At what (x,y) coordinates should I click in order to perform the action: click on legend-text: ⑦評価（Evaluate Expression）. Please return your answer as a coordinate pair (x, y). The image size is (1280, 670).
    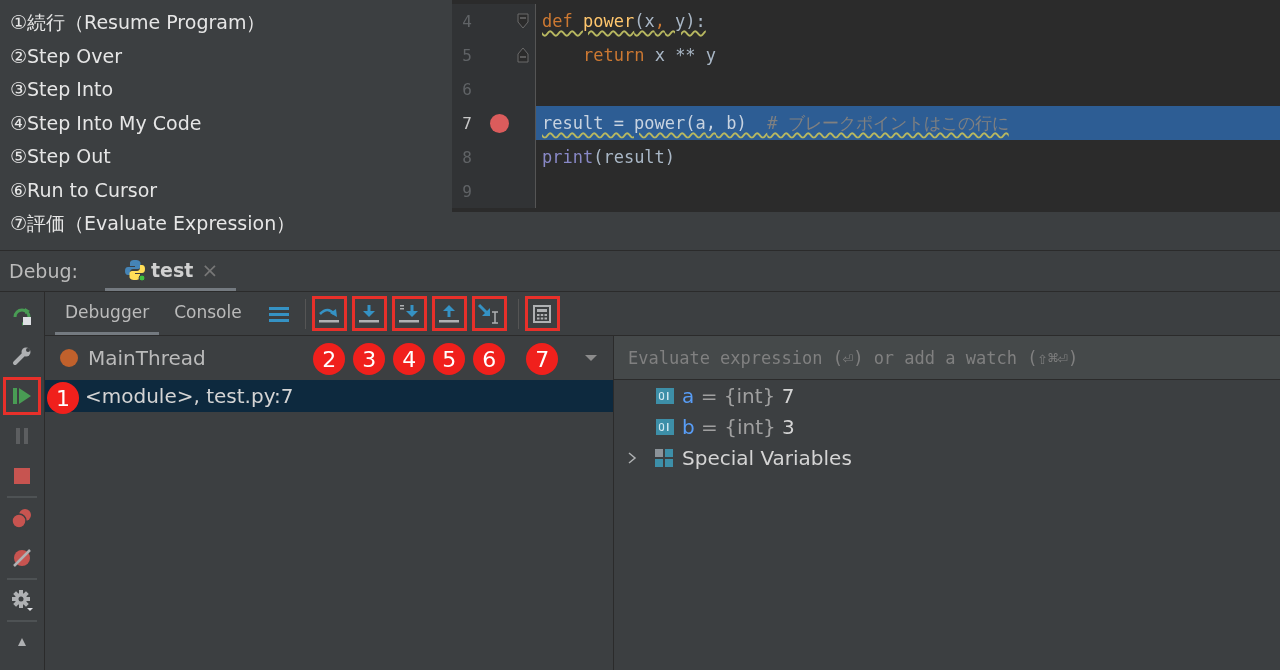
    Looking at the image, I should click on (153, 223).